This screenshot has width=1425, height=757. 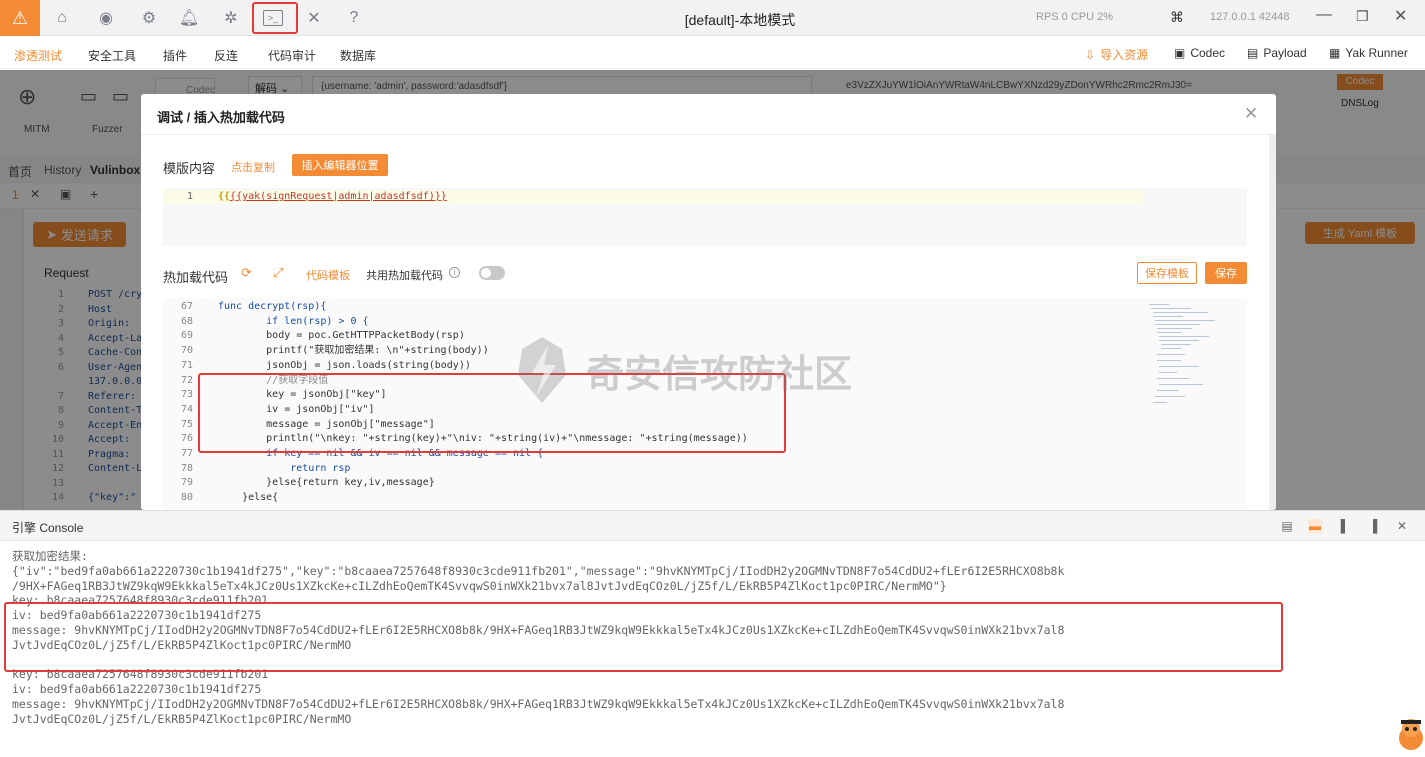 I want to click on code-line-number: 74, so click(x=186, y=409).